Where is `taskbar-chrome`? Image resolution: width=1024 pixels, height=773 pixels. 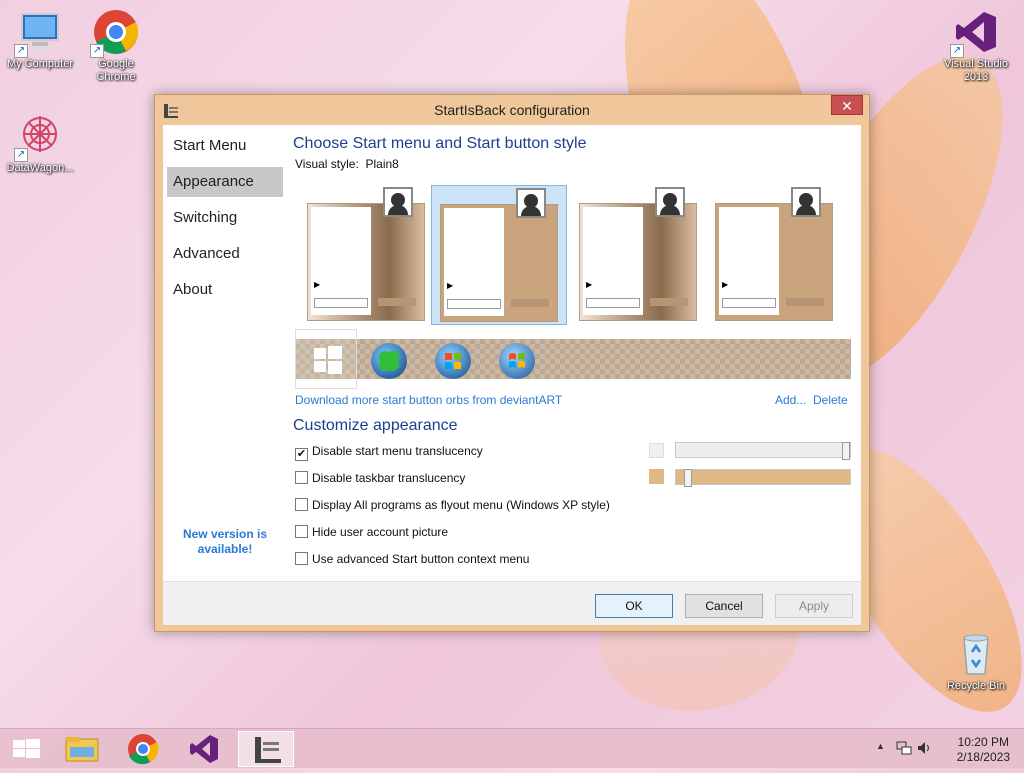 taskbar-chrome is located at coordinates (143, 749).